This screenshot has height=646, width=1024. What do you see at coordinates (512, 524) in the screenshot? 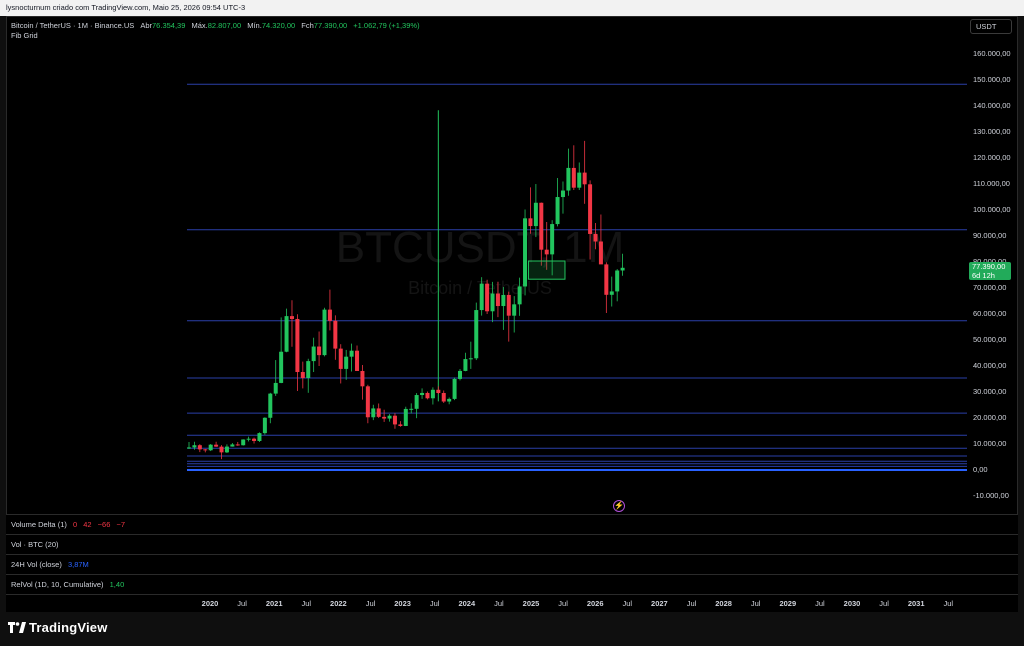
I see `pane-volume-delta: Volume Delta (1) 0 42 −66 −7` at bounding box center [512, 524].